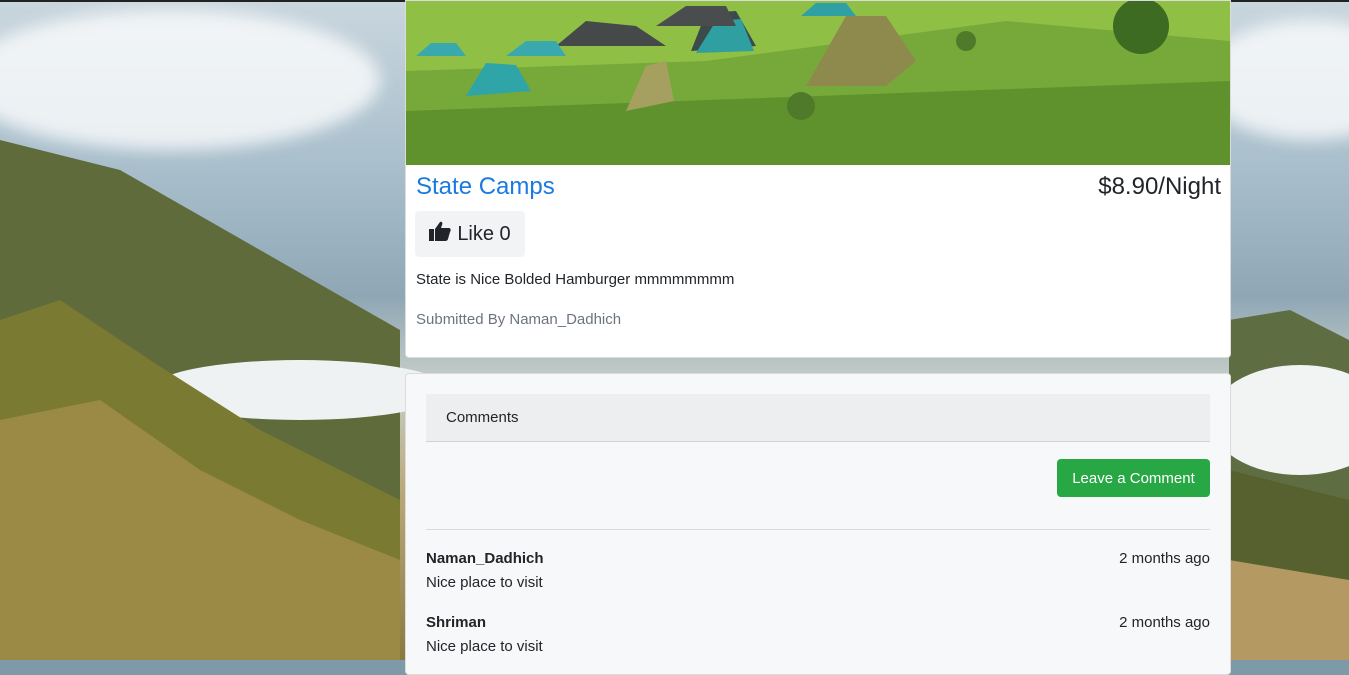 The height and width of the screenshot is (675, 1349). What do you see at coordinates (440, 234) in the screenshot?
I see `thumbs-up-icon` at bounding box center [440, 234].